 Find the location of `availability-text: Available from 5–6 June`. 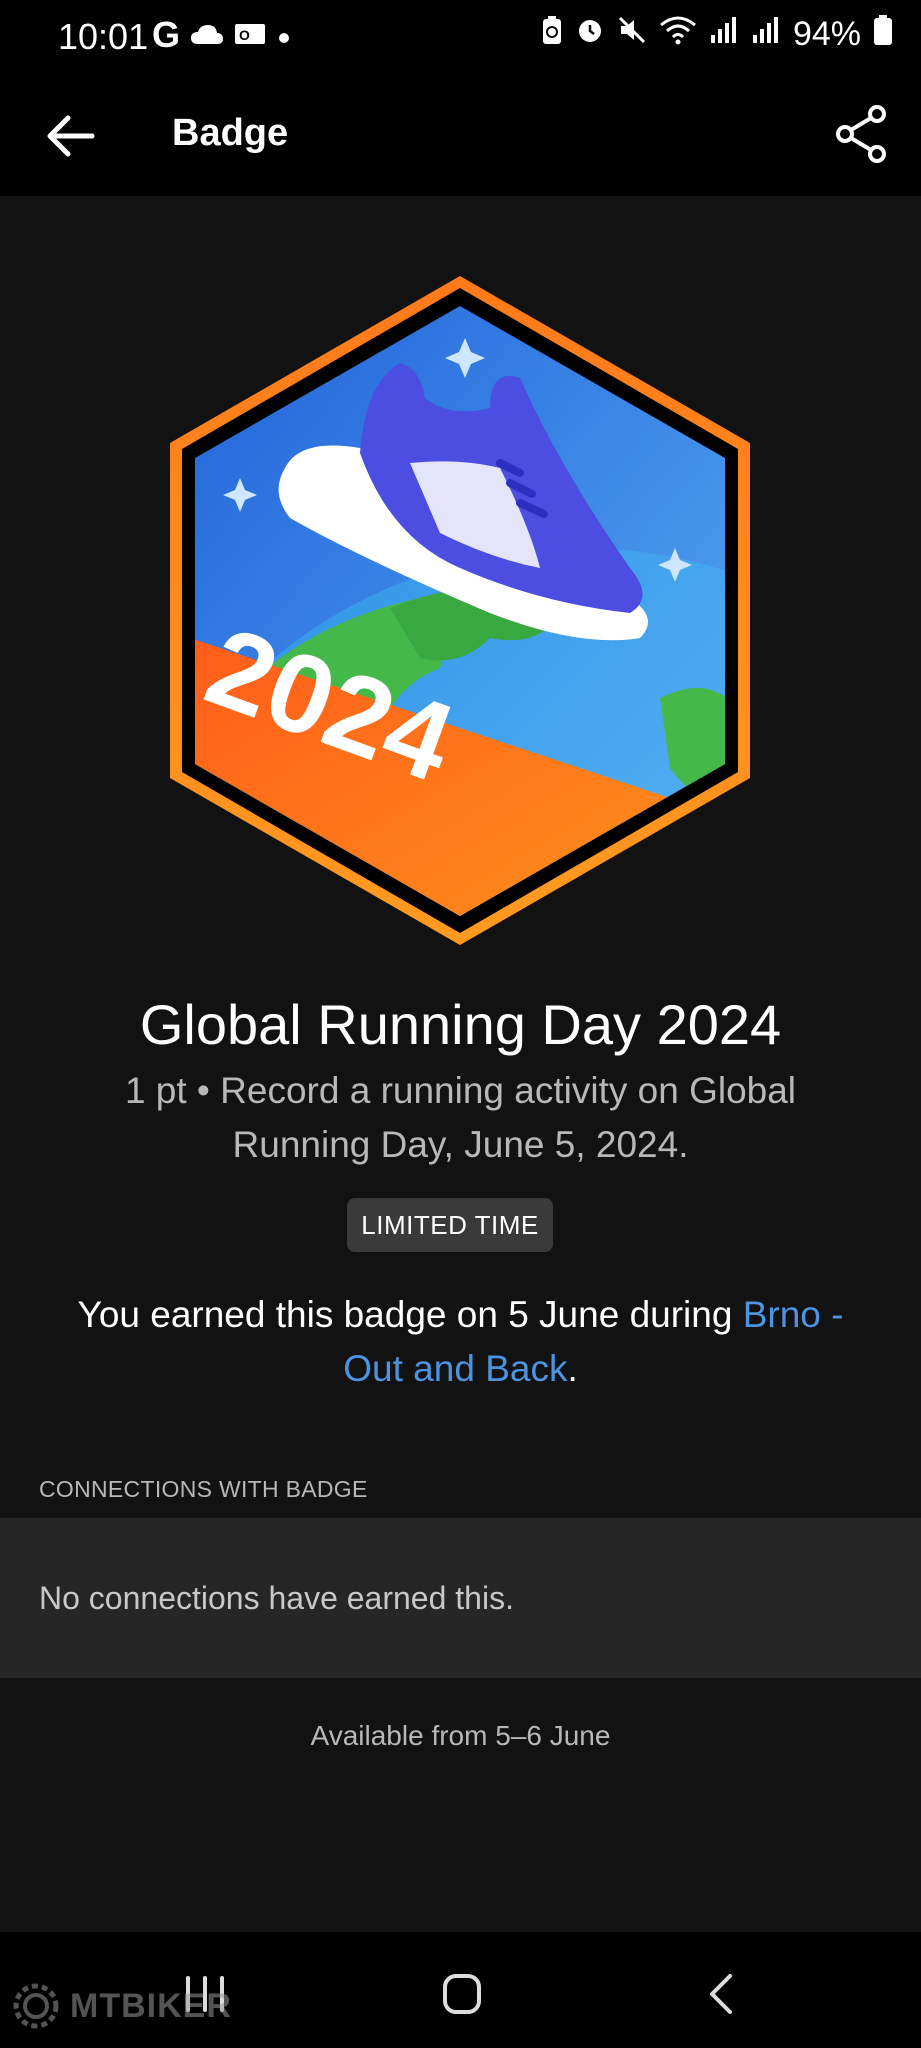

availability-text: Available from 5–6 June is located at coordinates (460, 1735).